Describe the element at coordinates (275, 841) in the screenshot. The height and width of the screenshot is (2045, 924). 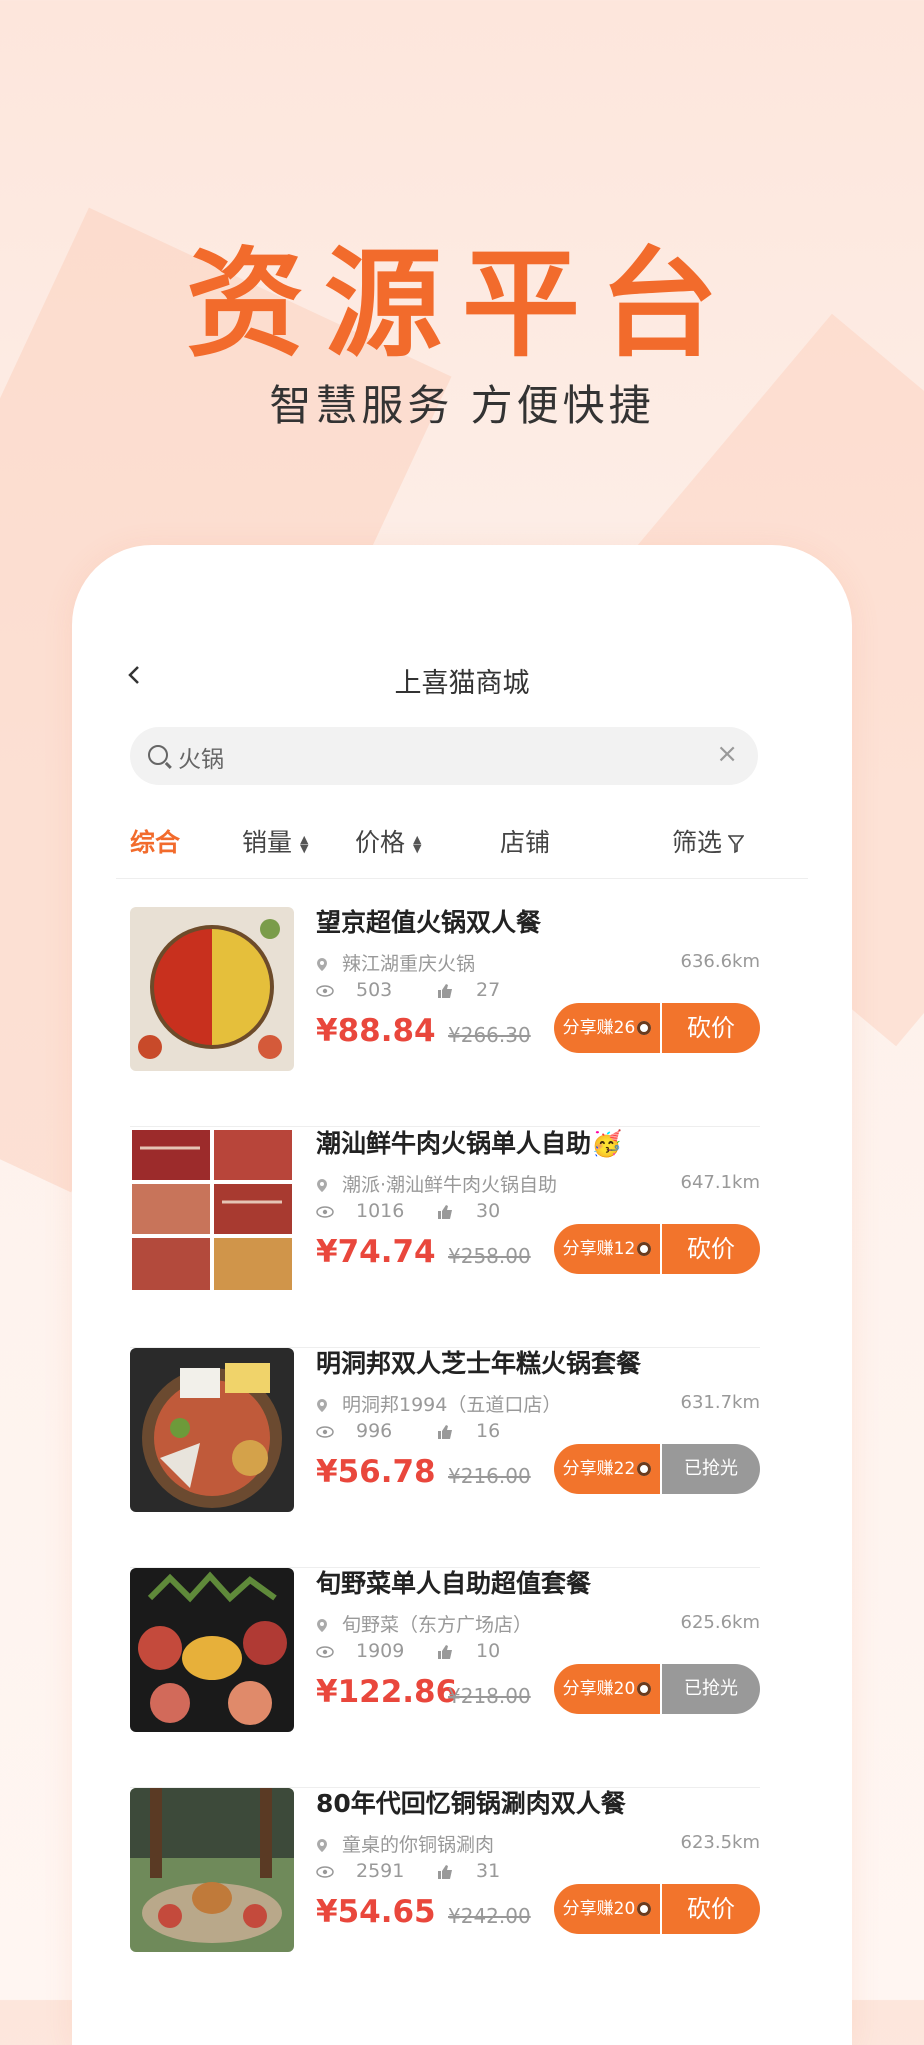
I see `filter-sales: 销量 ▲ ▼` at that location.